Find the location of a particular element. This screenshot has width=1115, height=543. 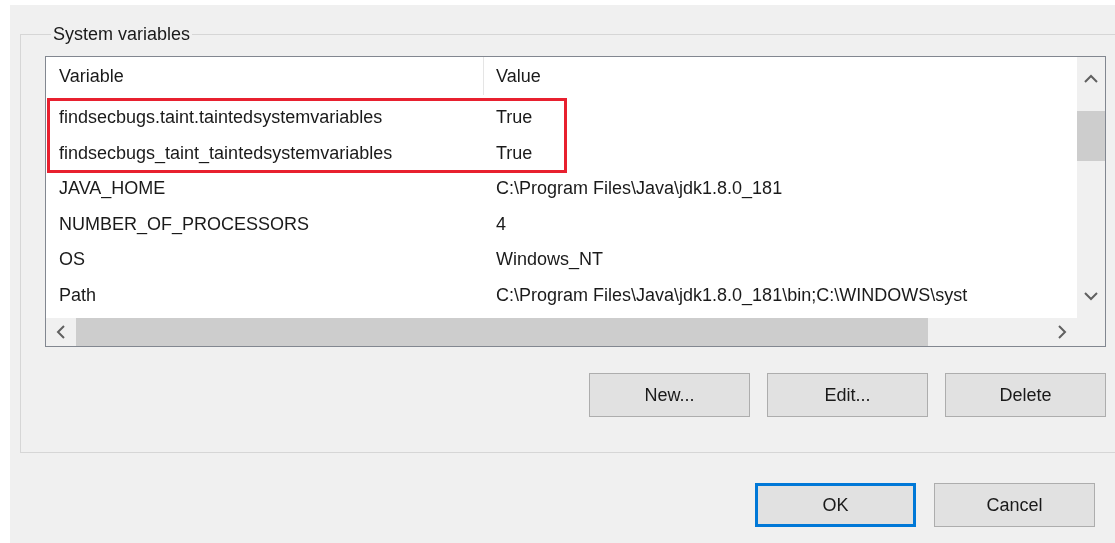

scroll-up-icon is located at coordinates (1091, 79).